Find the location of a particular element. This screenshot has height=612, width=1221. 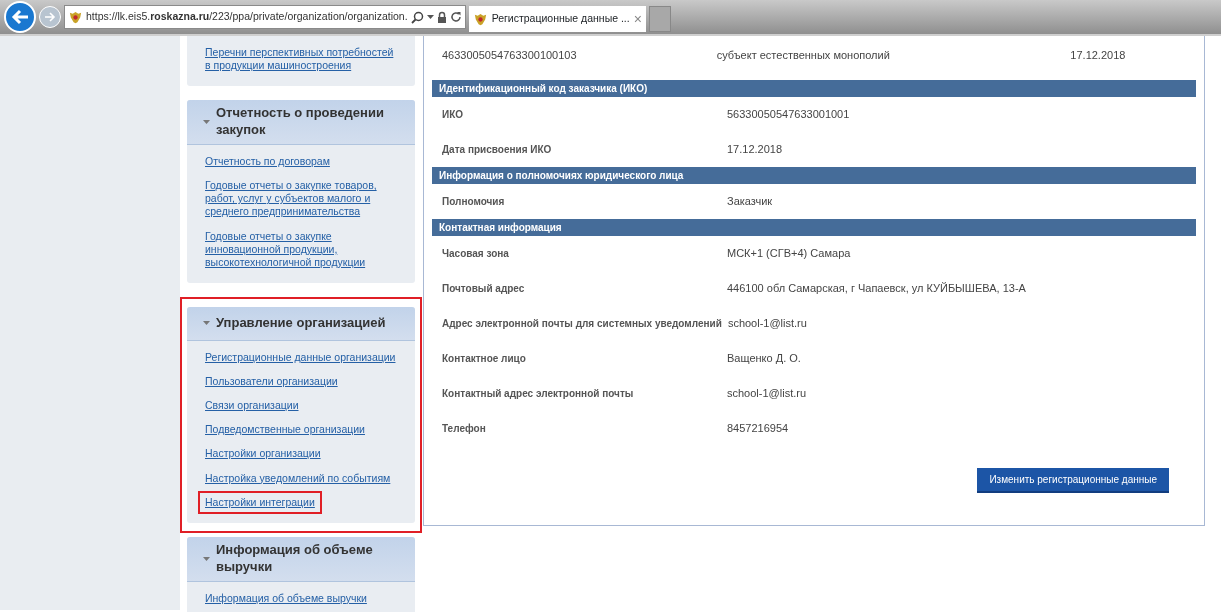

field-label: Адрес электронной почты для системных уведомлений is located at coordinates (582, 323).